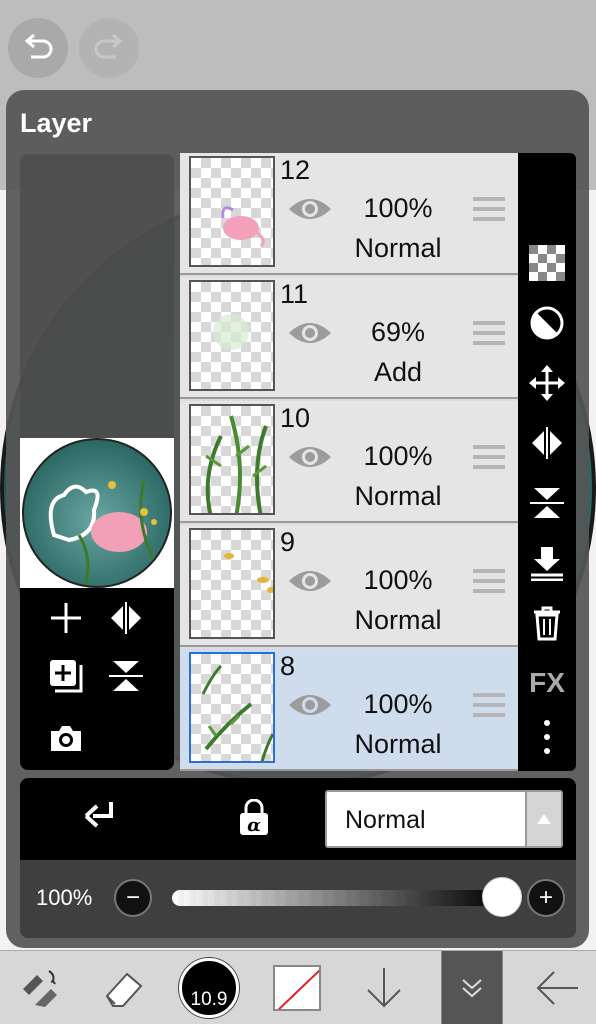  I want to click on clipping-button, so click(100, 818).